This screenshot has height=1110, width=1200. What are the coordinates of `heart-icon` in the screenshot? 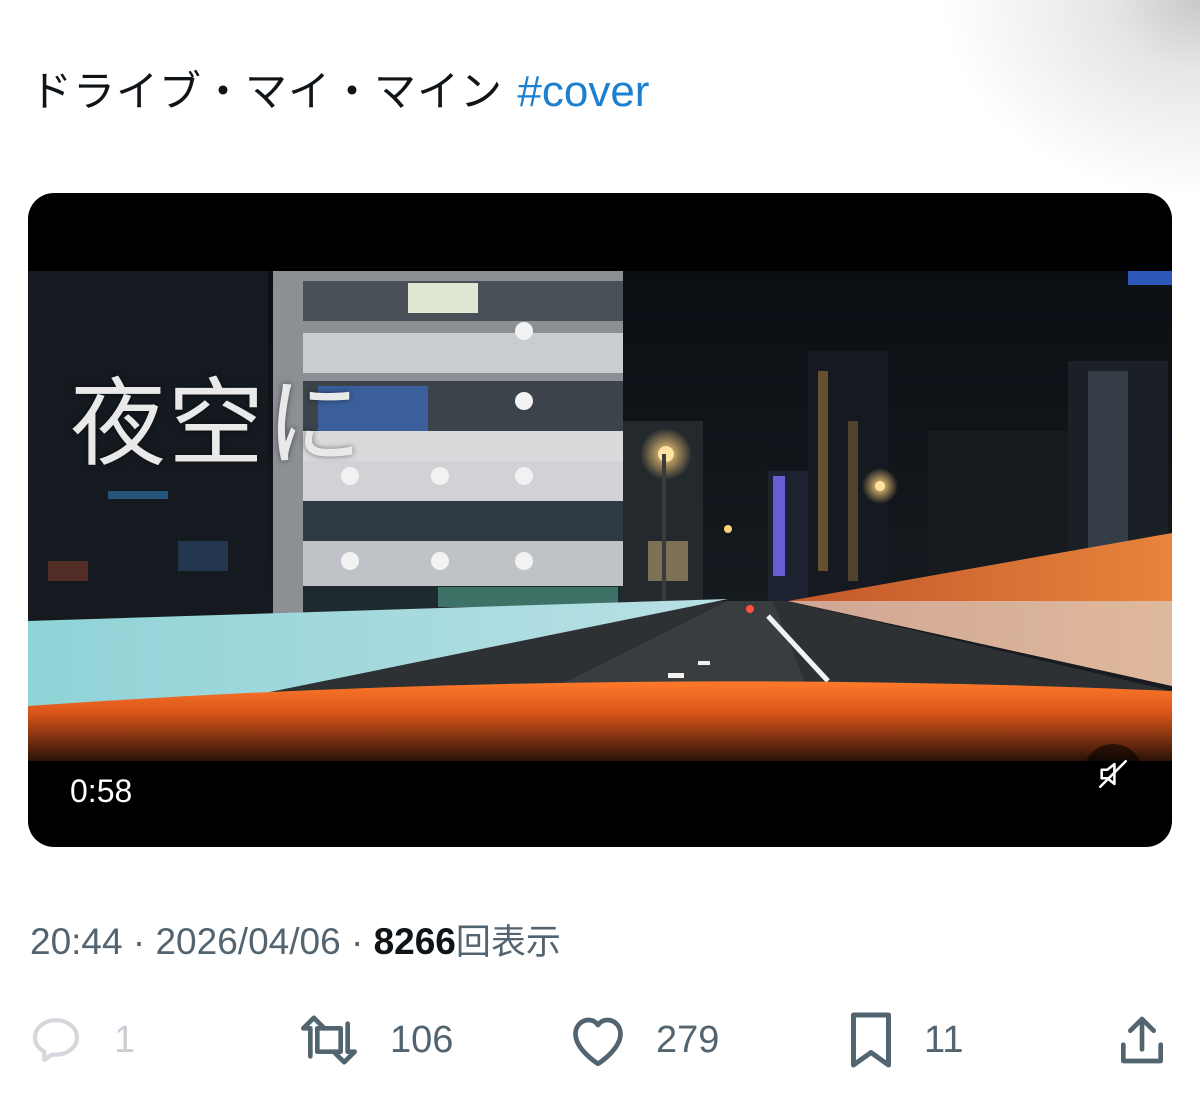 It's located at (598, 1042).